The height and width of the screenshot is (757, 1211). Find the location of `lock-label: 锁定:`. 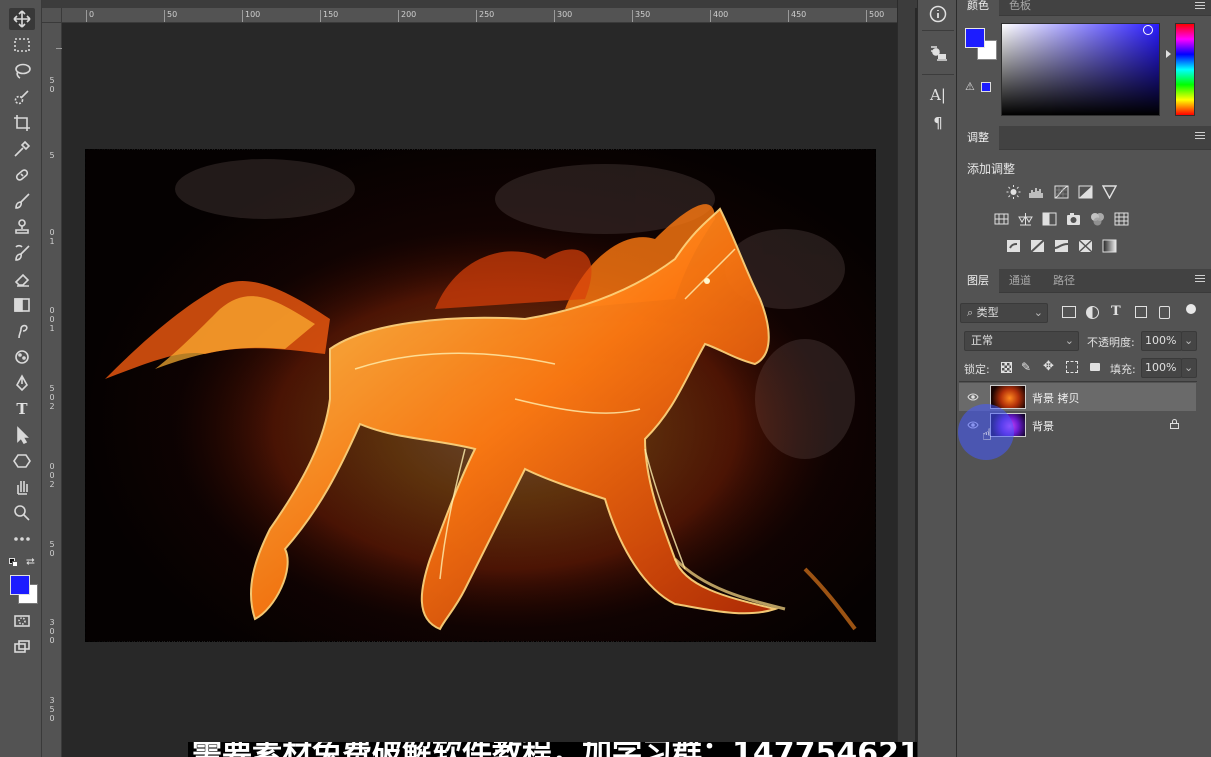

lock-label: 锁定: is located at coordinates (977, 369).